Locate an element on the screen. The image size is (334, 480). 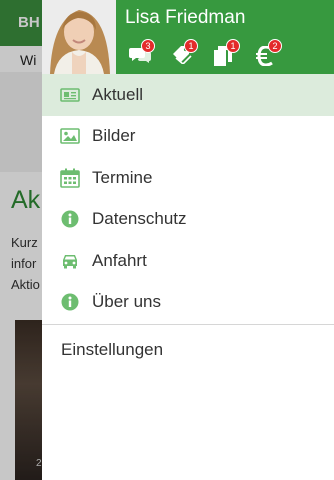
menu-item-anfahrt: Anfahrt is located at coordinates (188, 261).